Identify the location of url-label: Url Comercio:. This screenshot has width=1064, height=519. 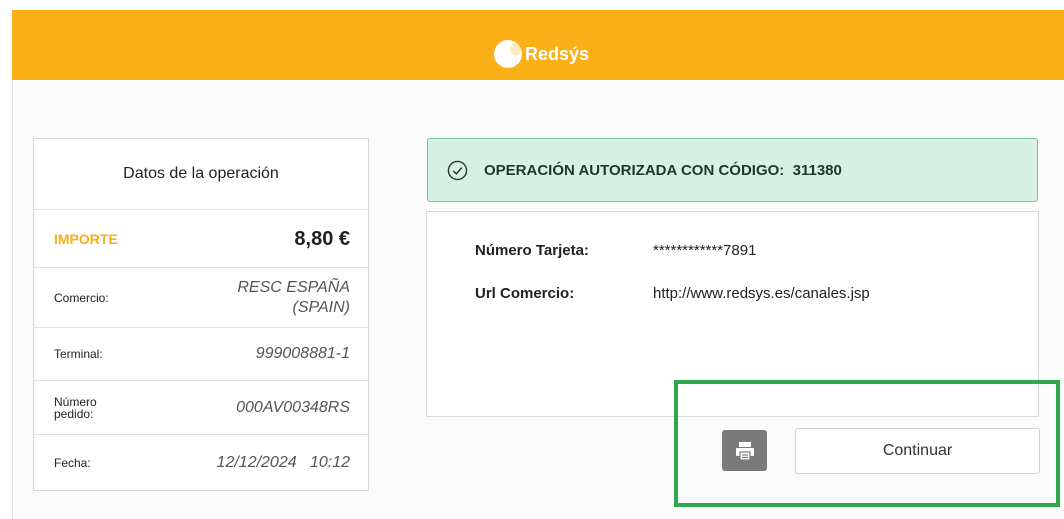
(525, 293).